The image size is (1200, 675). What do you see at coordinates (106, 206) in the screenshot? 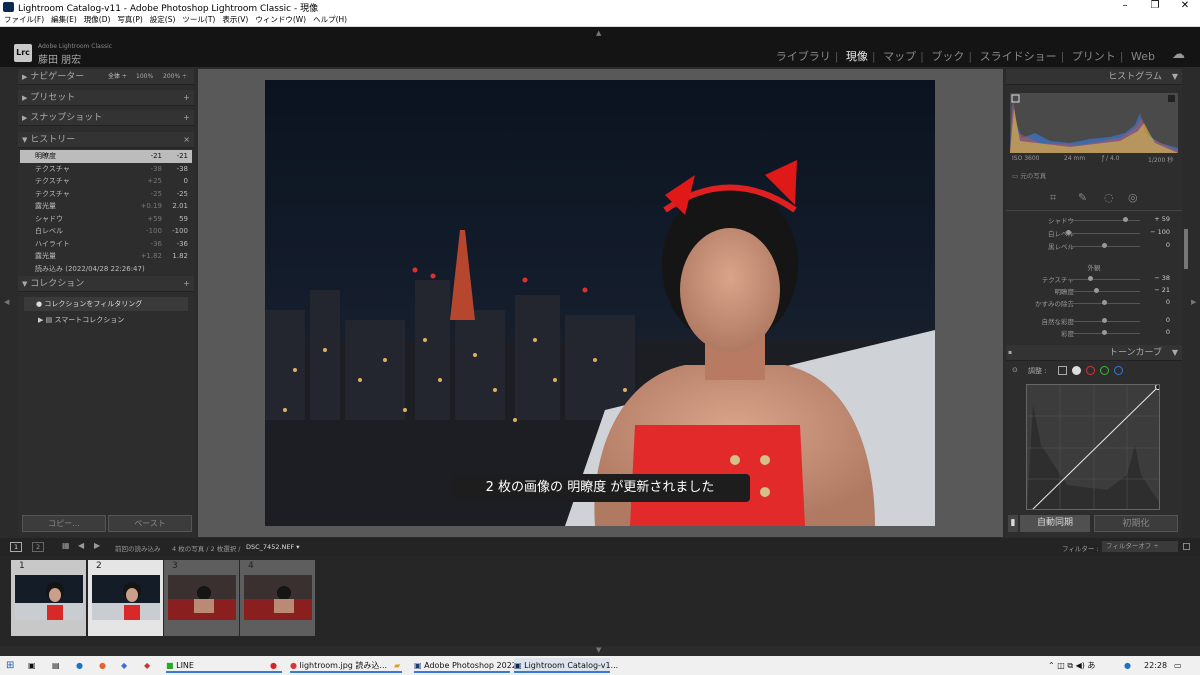
I see `history-item: 露光量 +0.19 2.01` at bounding box center [106, 206].